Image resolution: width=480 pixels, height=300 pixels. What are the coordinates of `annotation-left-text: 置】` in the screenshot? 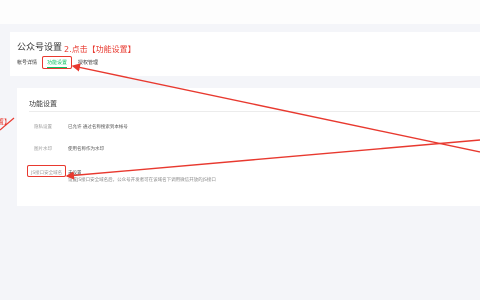 It's located at (5, 122).